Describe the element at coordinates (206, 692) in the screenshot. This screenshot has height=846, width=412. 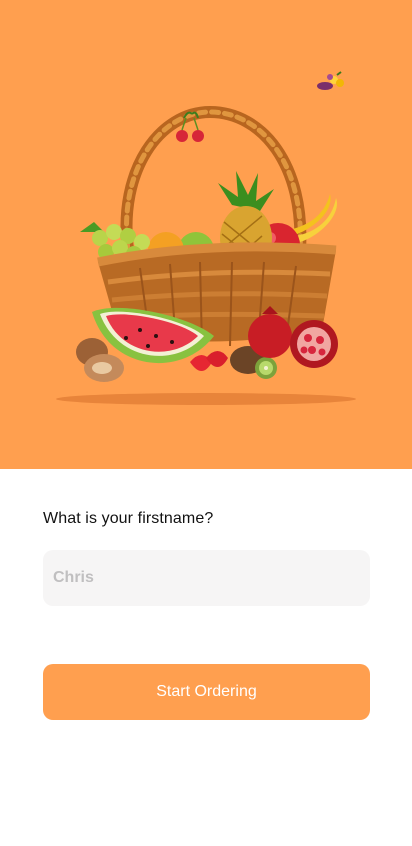
I see `start-ordering-button: Start Ordering` at that location.